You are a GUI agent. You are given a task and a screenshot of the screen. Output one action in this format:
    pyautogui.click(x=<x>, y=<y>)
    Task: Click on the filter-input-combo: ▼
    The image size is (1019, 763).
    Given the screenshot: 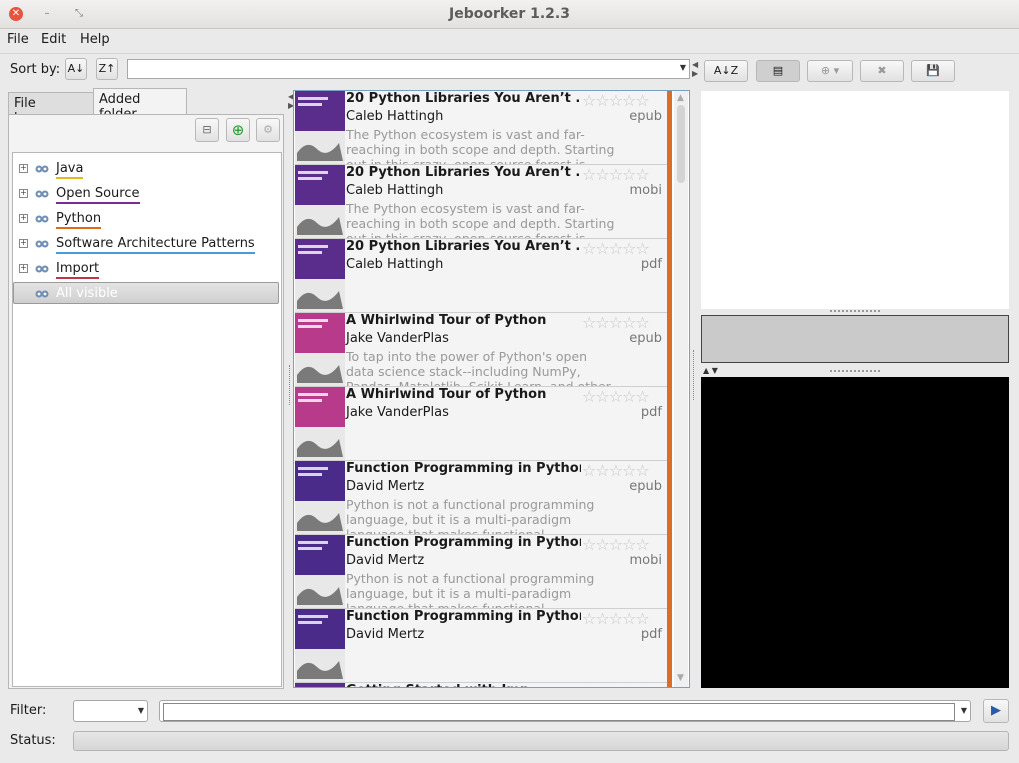 What is the action you would take?
    pyautogui.click(x=565, y=711)
    